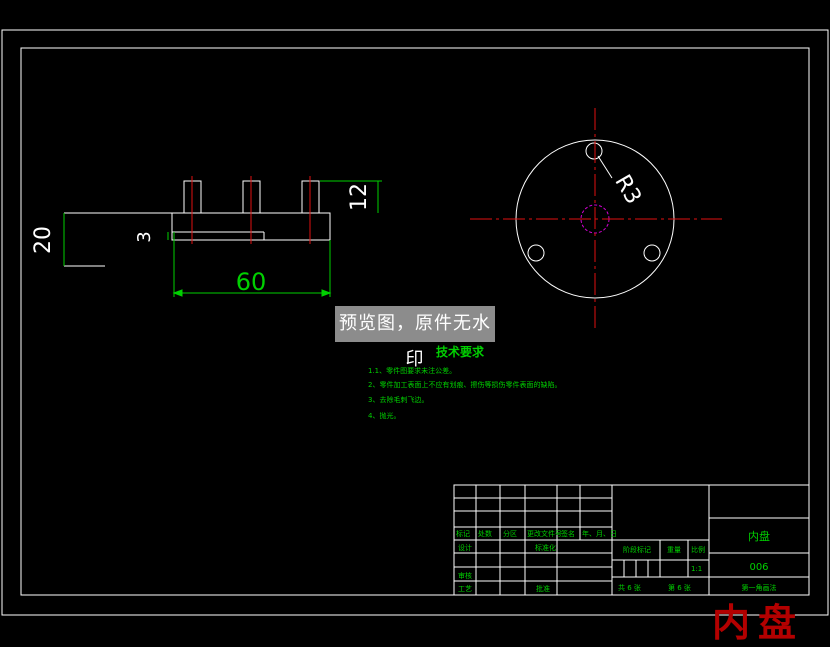 This screenshot has height=647, width=830. What do you see at coordinates (758, 622) in the screenshot?
I see `brand-logo-text: 内盘` at bounding box center [758, 622].